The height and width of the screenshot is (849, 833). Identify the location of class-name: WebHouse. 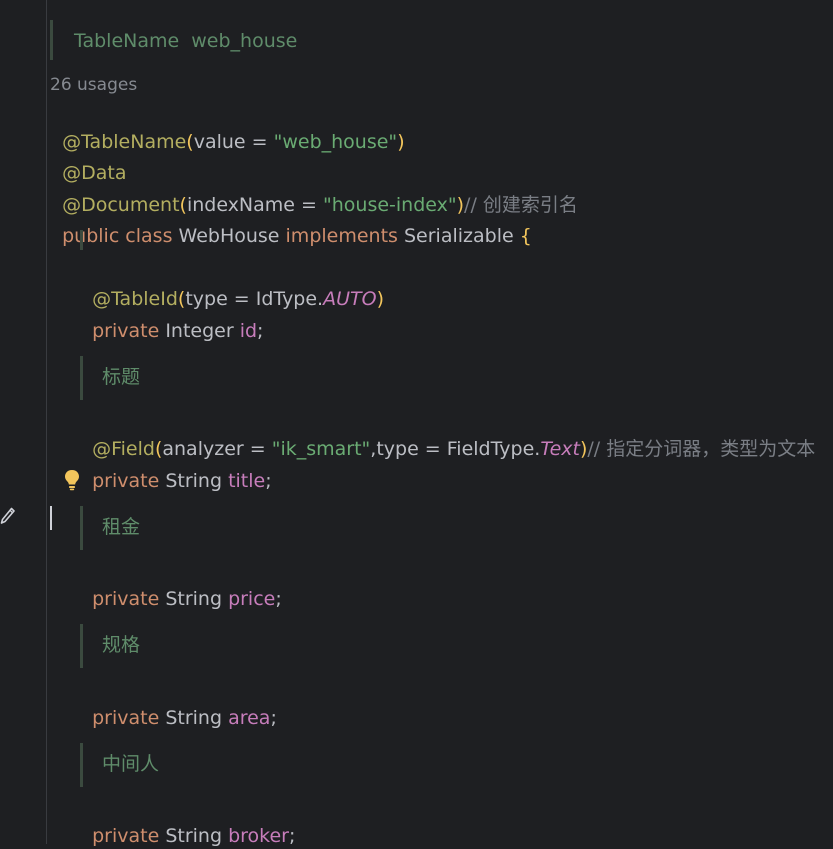
(232, 236).